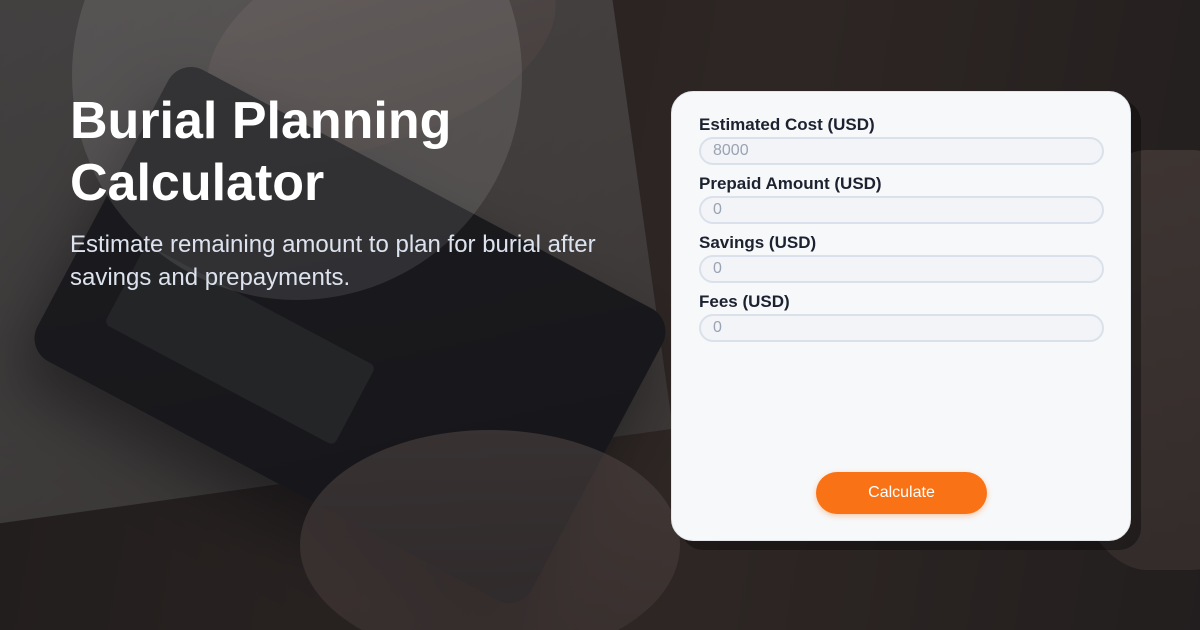 The height and width of the screenshot is (630, 1200). What do you see at coordinates (744, 301) in the screenshot?
I see `fees-label: Fees (USD)` at bounding box center [744, 301].